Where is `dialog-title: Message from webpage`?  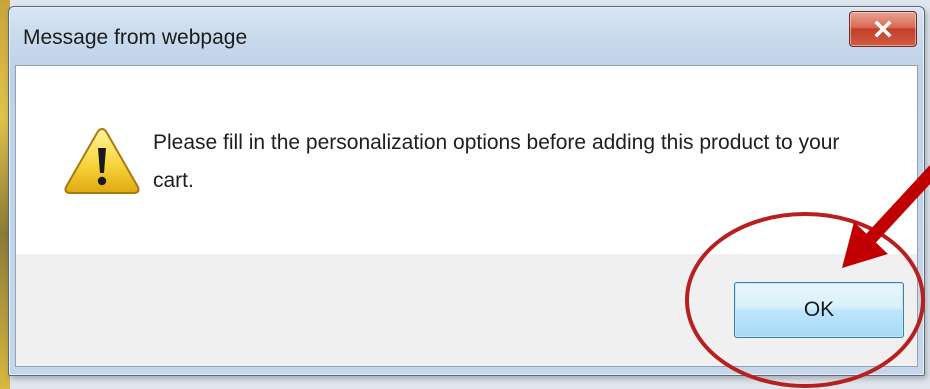
dialog-title: Message from webpage is located at coordinates (135, 37).